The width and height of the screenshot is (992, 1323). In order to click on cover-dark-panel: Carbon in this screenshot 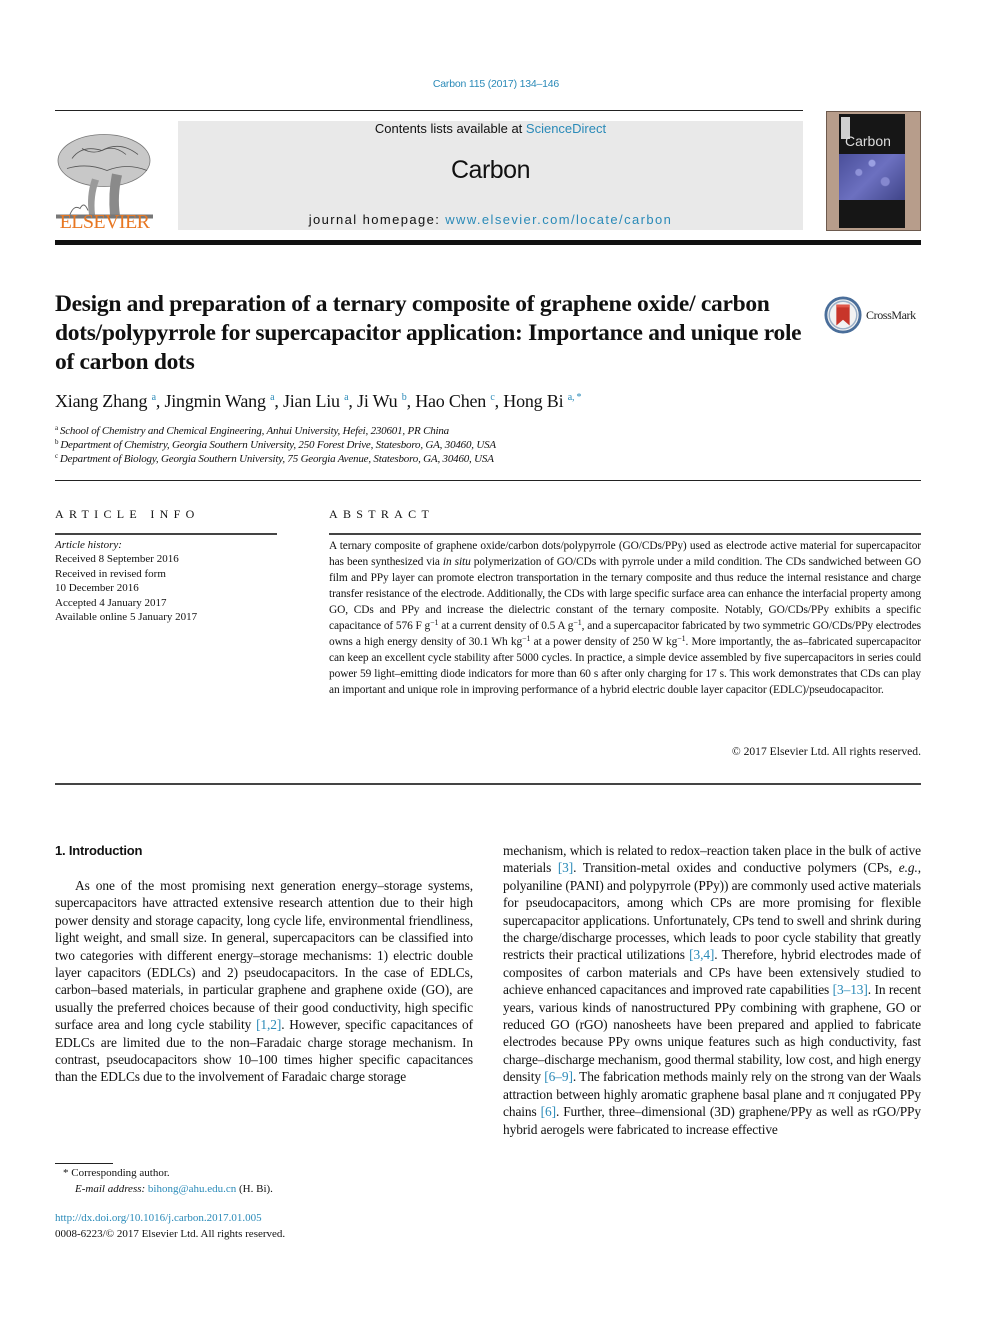, I will do `click(872, 171)`.